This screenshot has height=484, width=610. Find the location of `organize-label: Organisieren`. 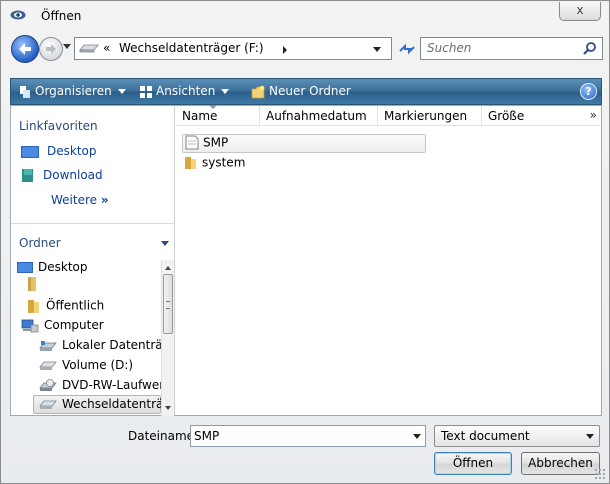

organize-label: Organisieren is located at coordinates (73, 91).